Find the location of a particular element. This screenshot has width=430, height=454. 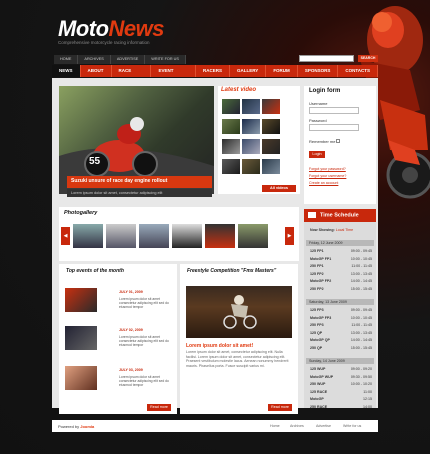

schedule-row: 250 FP1 11:00 - 11:45 is located at coordinates (341, 266).